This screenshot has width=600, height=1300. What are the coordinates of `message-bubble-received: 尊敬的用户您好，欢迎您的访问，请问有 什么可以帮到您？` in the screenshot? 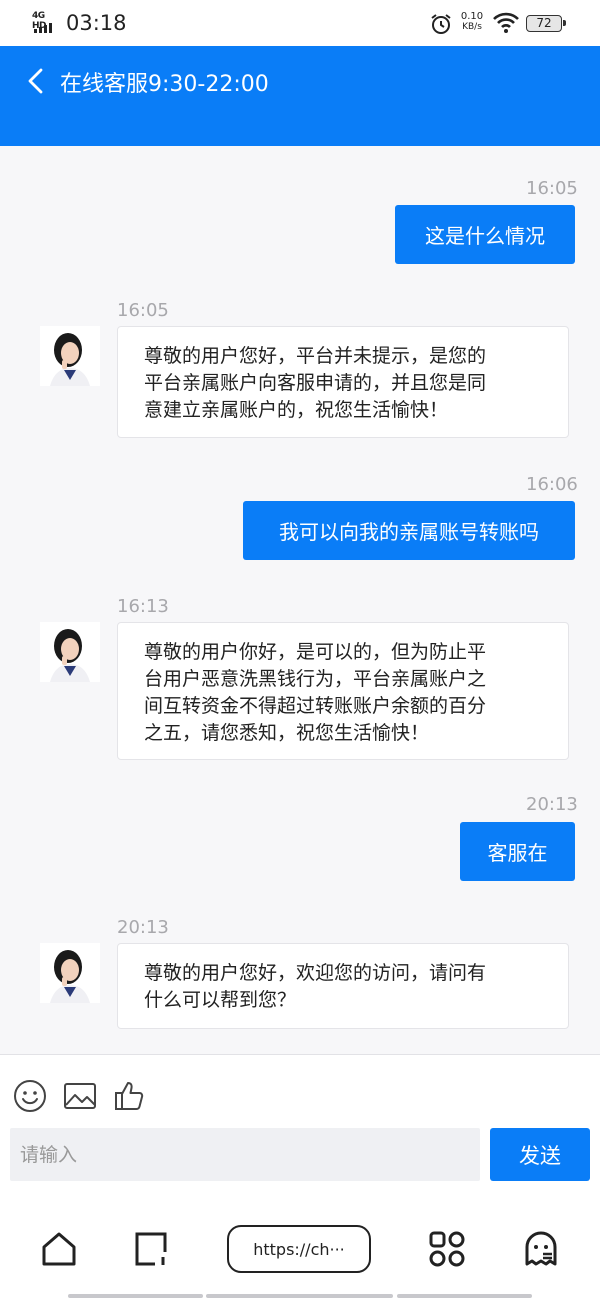 It's located at (343, 986).